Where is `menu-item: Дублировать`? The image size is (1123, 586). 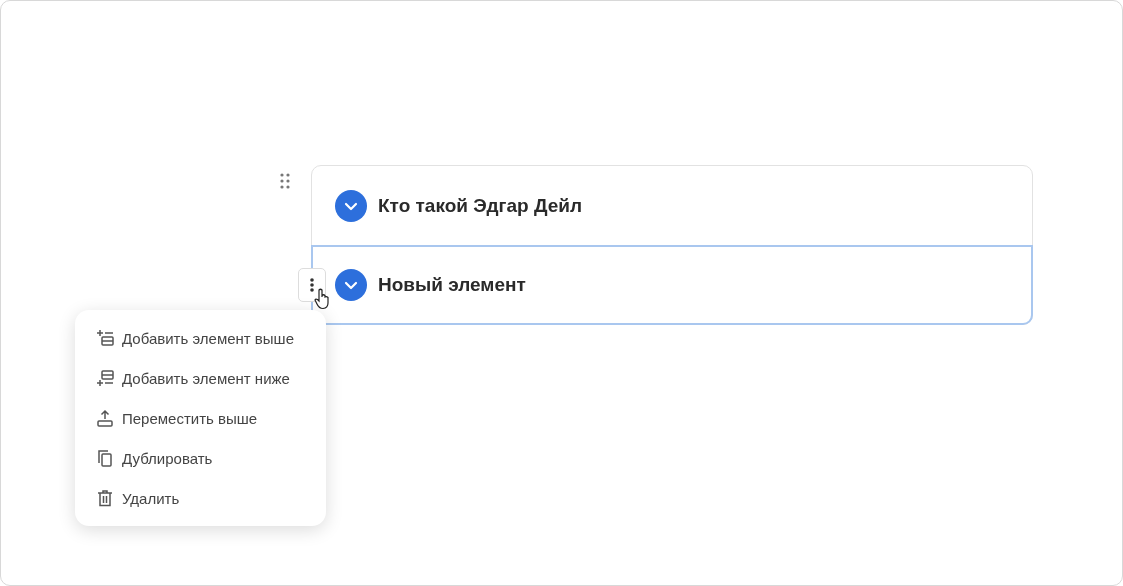 menu-item: Дублировать is located at coordinates (200, 458).